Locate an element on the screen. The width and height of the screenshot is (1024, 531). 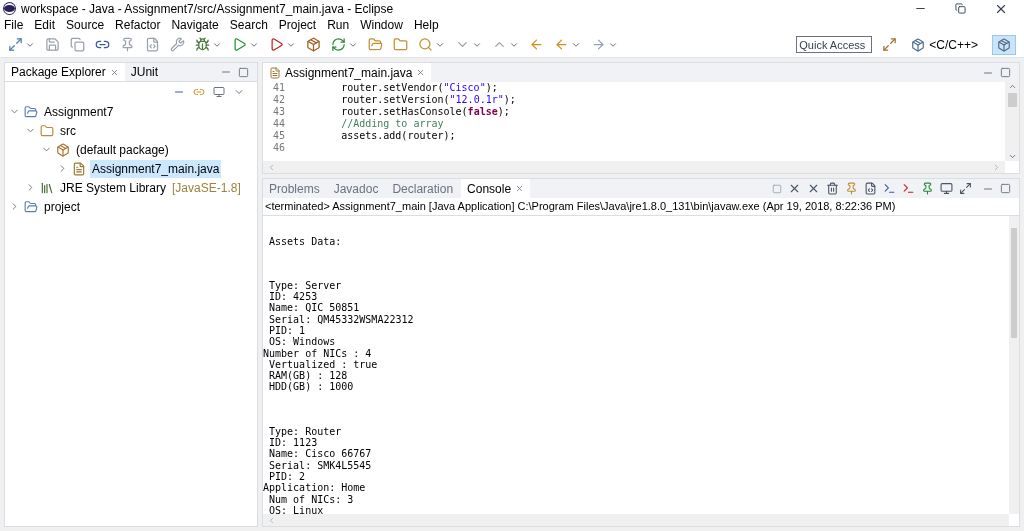
code-line: router.setVersion("12.0.1r"); is located at coordinates (428, 100).